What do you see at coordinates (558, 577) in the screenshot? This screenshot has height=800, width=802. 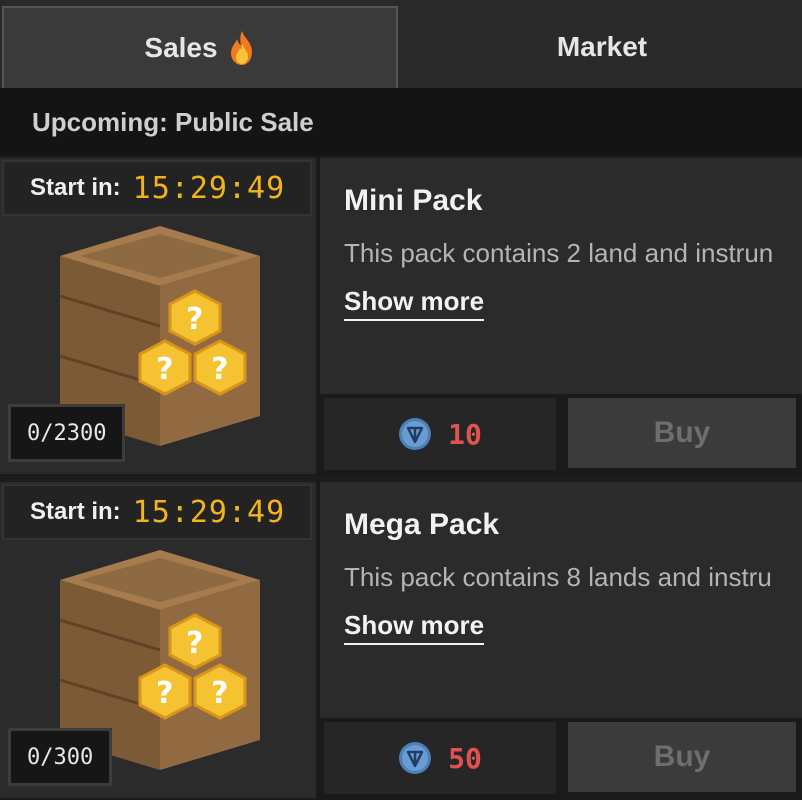 I see `pack-description: This pack contains 8 lands and instru` at bounding box center [558, 577].